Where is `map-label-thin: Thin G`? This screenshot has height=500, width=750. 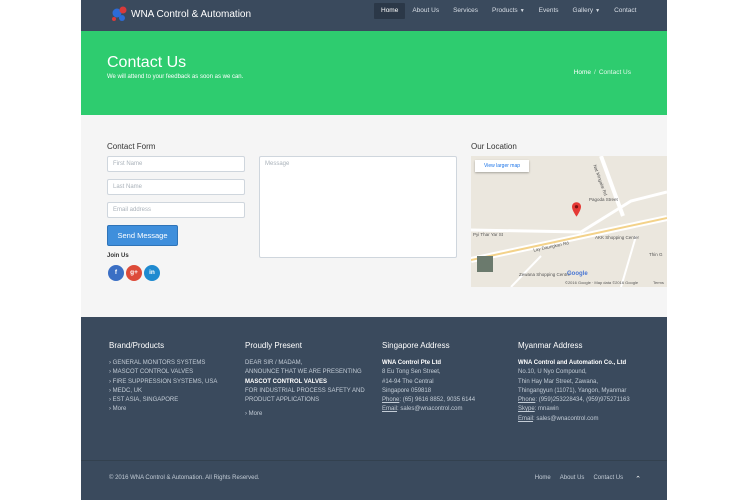 map-label-thin: Thin G is located at coordinates (656, 254).